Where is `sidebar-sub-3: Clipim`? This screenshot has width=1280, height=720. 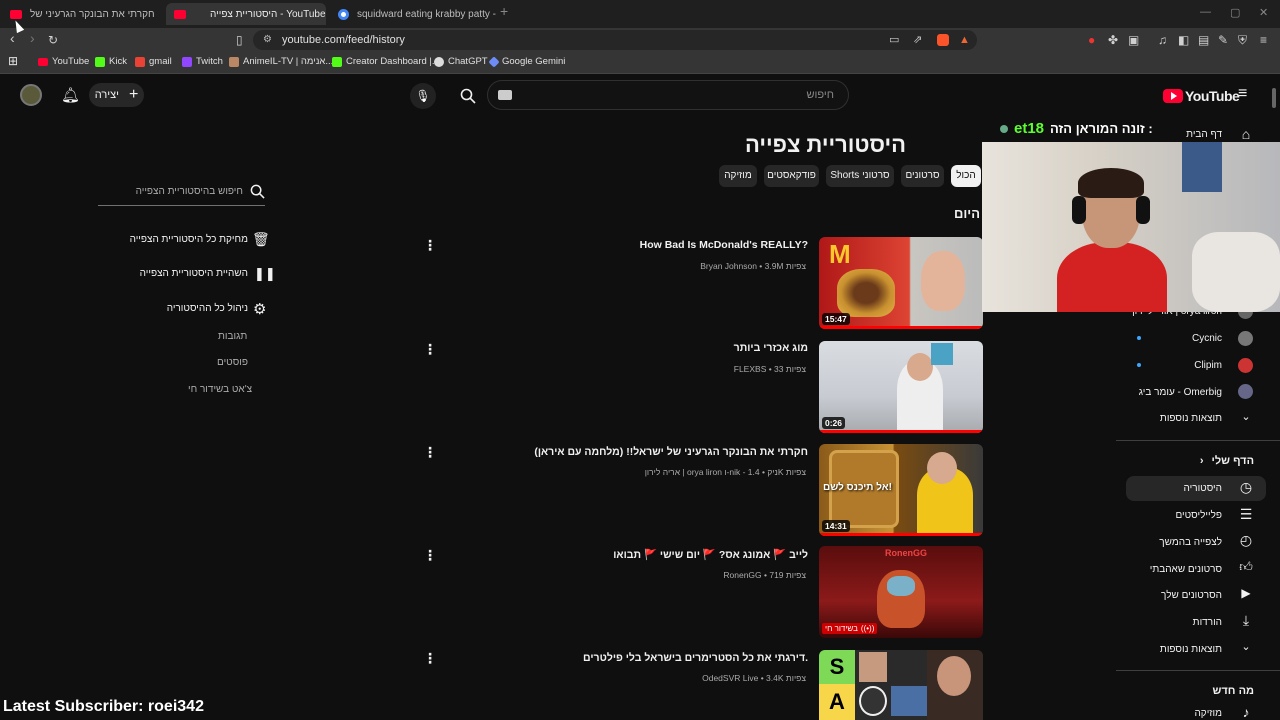 sidebar-sub-3: Clipim is located at coordinates (1208, 365).